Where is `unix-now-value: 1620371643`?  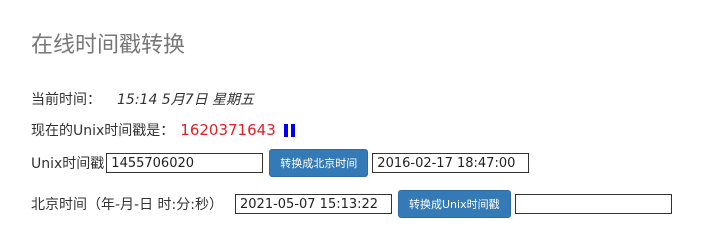 unix-now-value: 1620371643 is located at coordinates (228, 130).